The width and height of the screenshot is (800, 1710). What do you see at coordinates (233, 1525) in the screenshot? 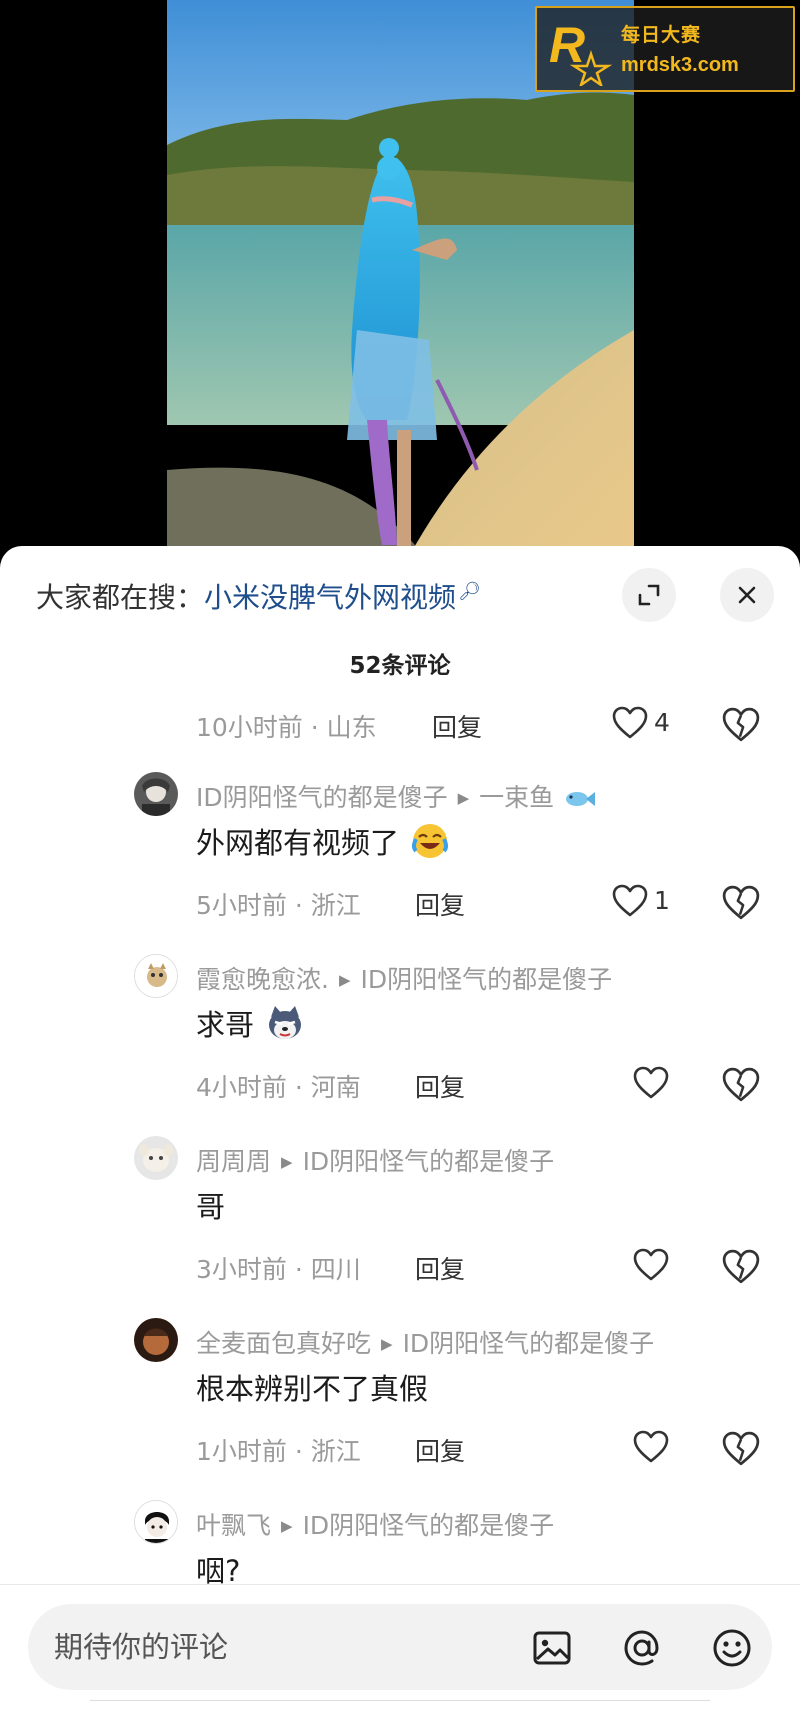
I see `comment-author: 叶飘飞` at bounding box center [233, 1525].